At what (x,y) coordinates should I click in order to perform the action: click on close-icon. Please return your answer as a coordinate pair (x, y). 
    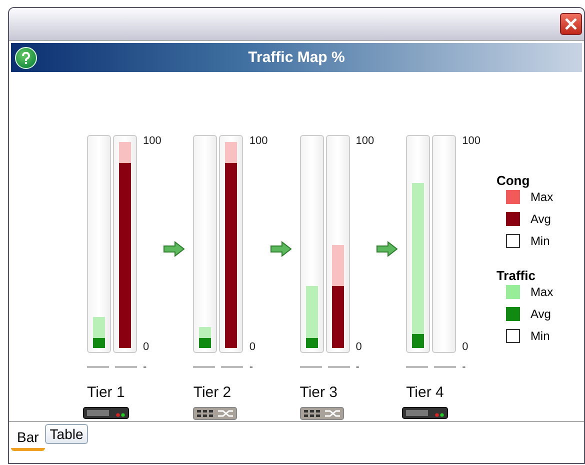
    Looking at the image, I should click on (571, 24).